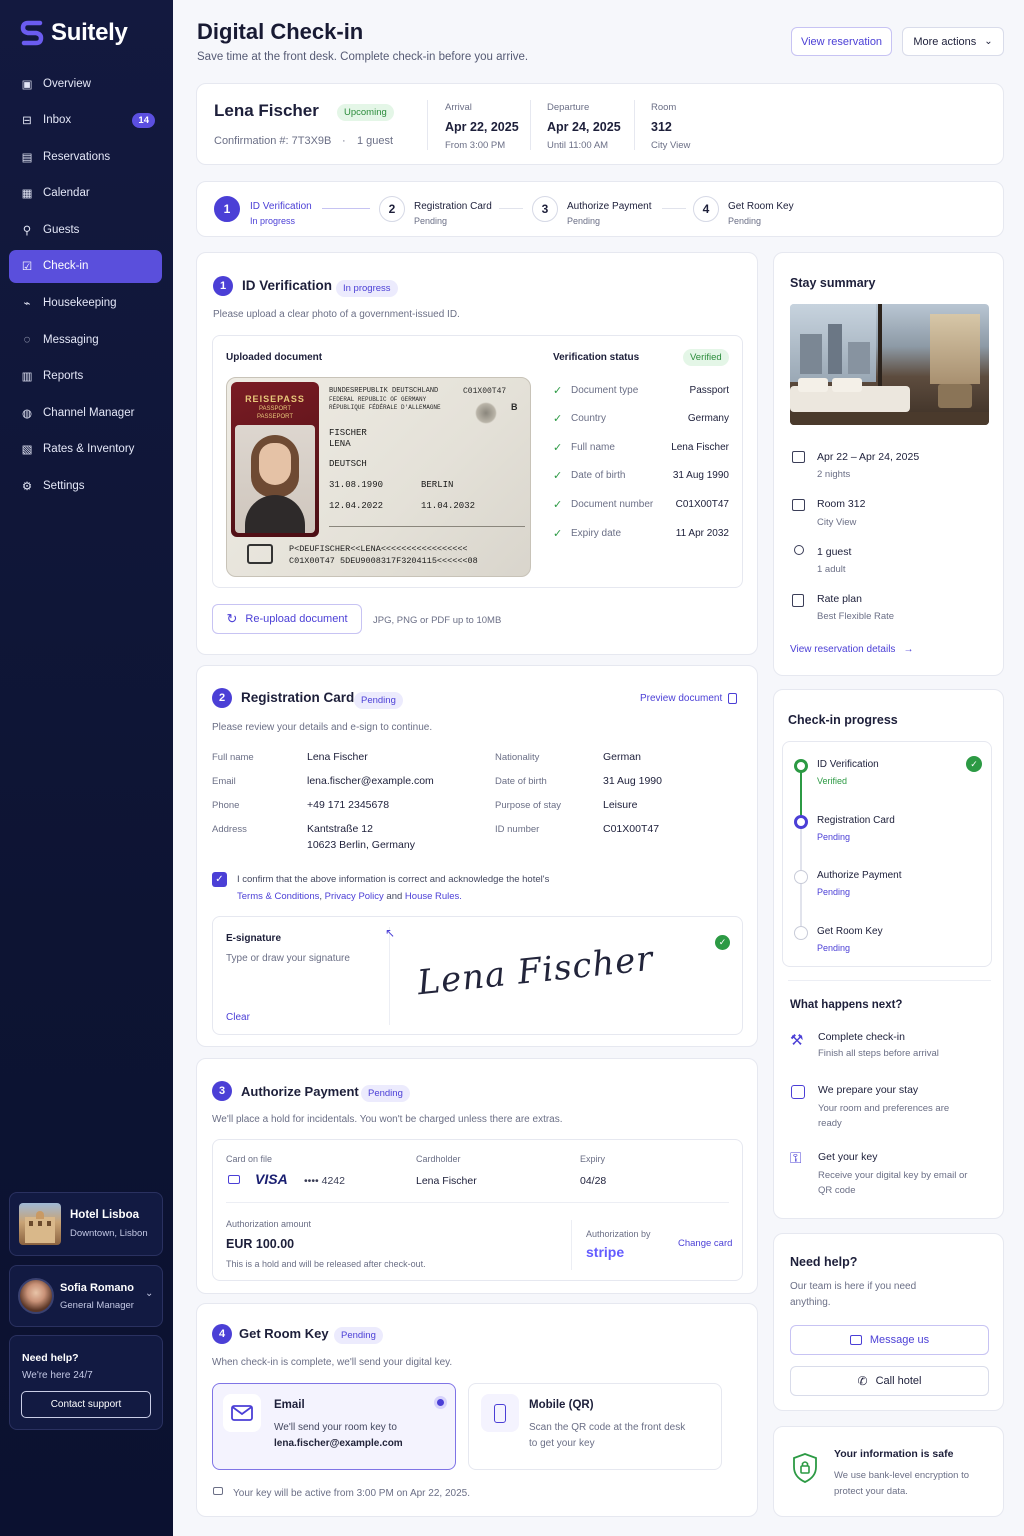 The image size is (1024, 1536). Describe the element at coordinates (57, 120) in the screenshot. I see `sidebar-item-label: Inbox` at that location.